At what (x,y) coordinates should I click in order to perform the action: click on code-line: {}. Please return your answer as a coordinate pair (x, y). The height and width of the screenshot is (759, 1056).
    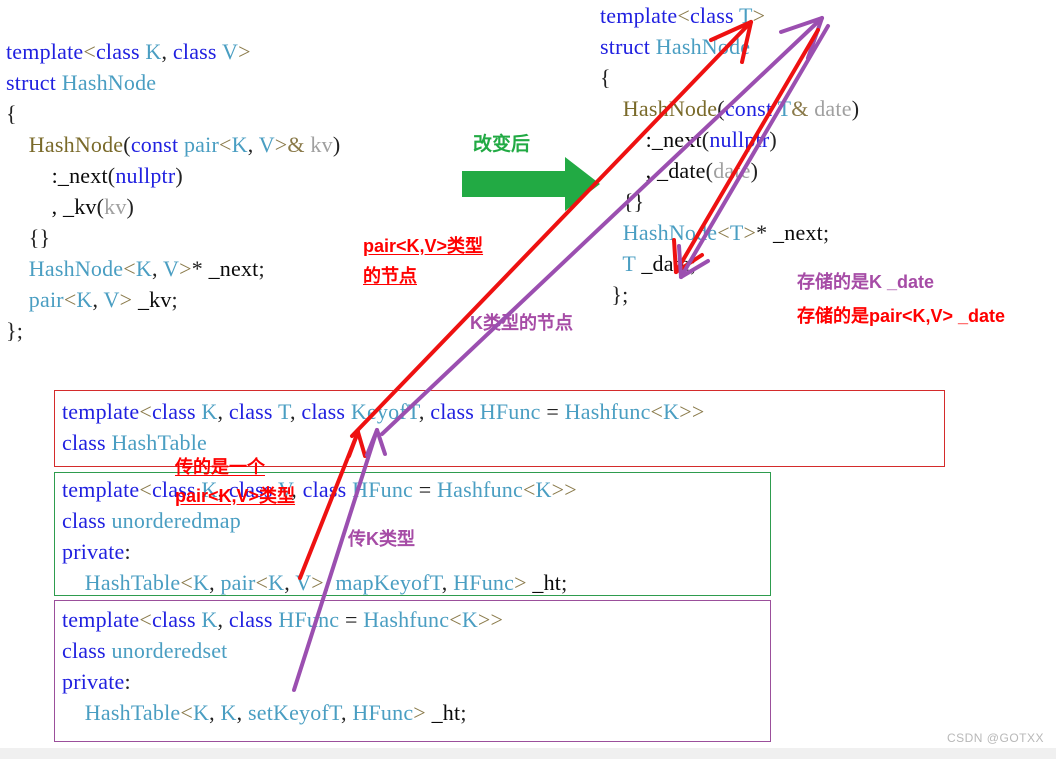
    Looking at the image, I should click on (173, 237).